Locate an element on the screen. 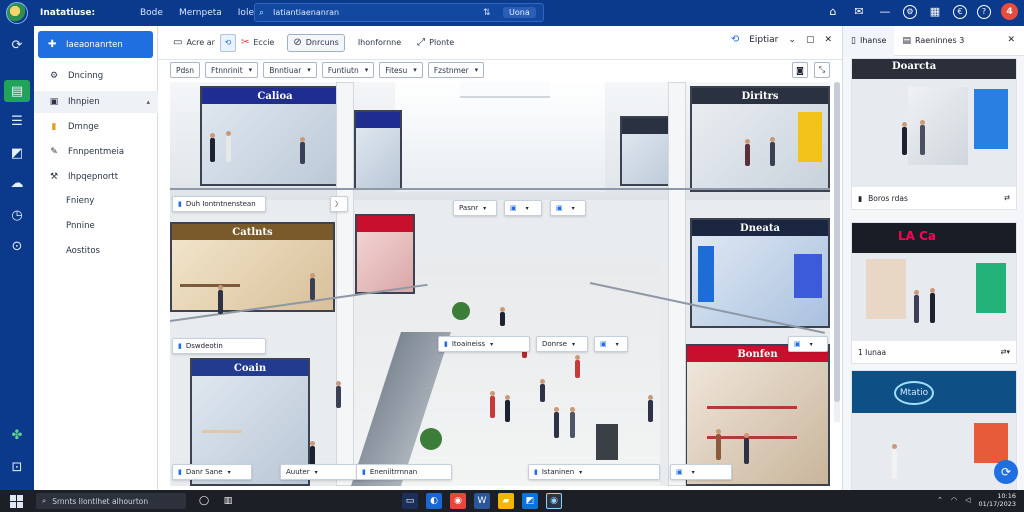 The width and height of the screenshot is (1024, 512). camera-card: Mtatio is located at coordinates (934, 430).